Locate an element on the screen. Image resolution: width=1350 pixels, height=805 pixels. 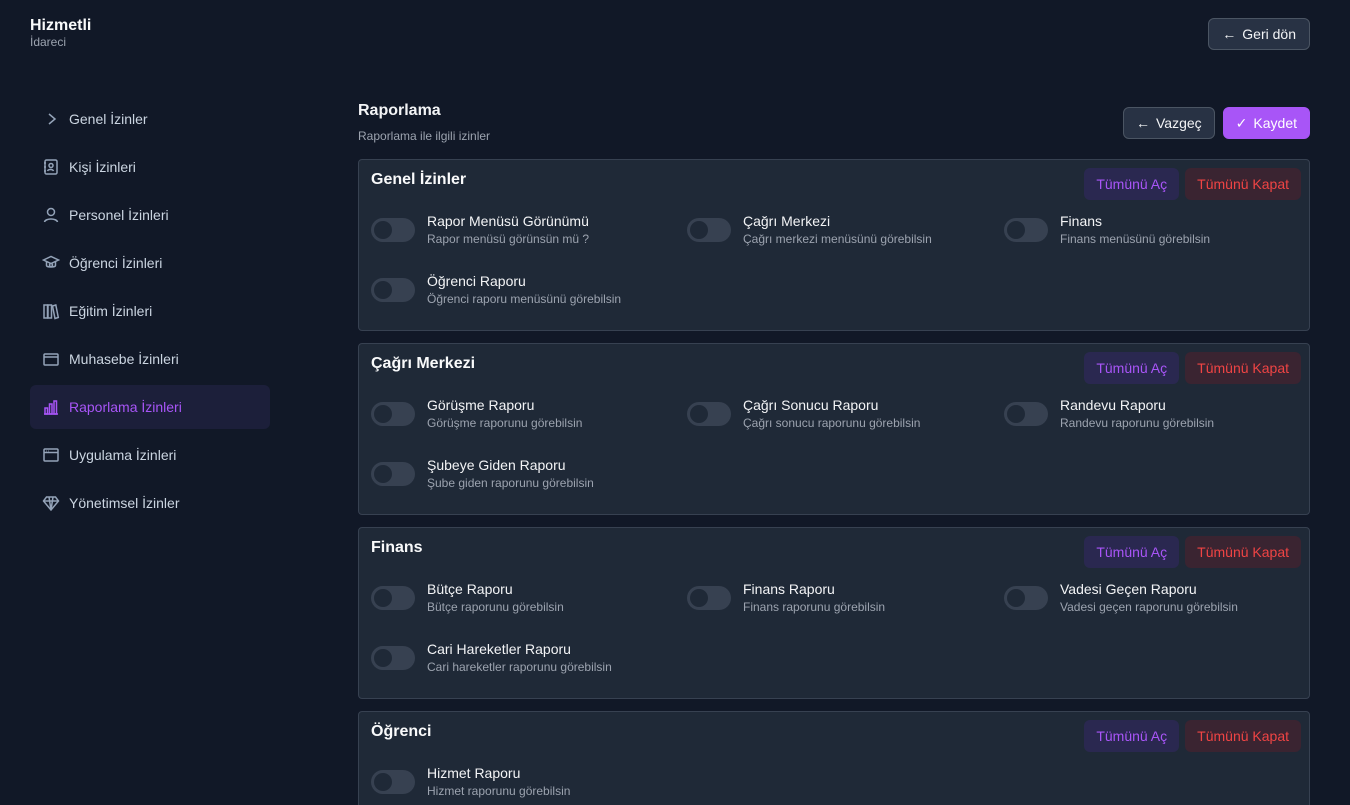
books-icon is located at coordinates (51, 312).